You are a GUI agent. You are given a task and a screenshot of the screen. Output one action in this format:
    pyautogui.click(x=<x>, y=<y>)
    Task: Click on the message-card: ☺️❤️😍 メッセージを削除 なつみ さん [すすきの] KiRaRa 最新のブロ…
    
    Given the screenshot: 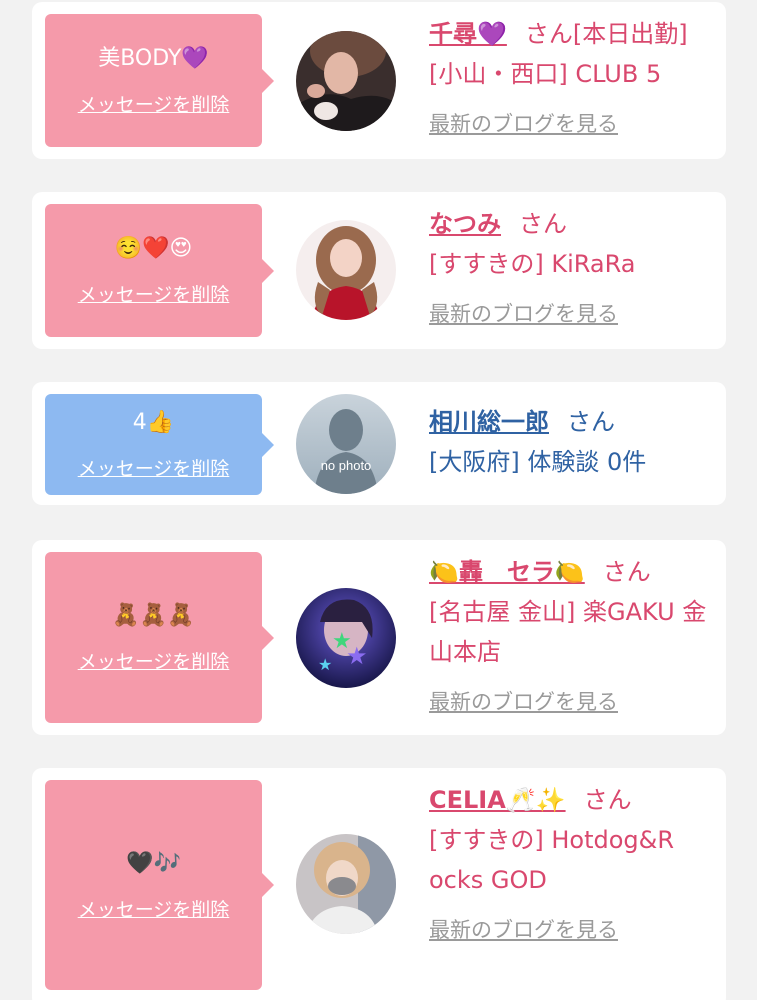 What is the action you would take?
    pyautogui.click(x=379, y=270)
    